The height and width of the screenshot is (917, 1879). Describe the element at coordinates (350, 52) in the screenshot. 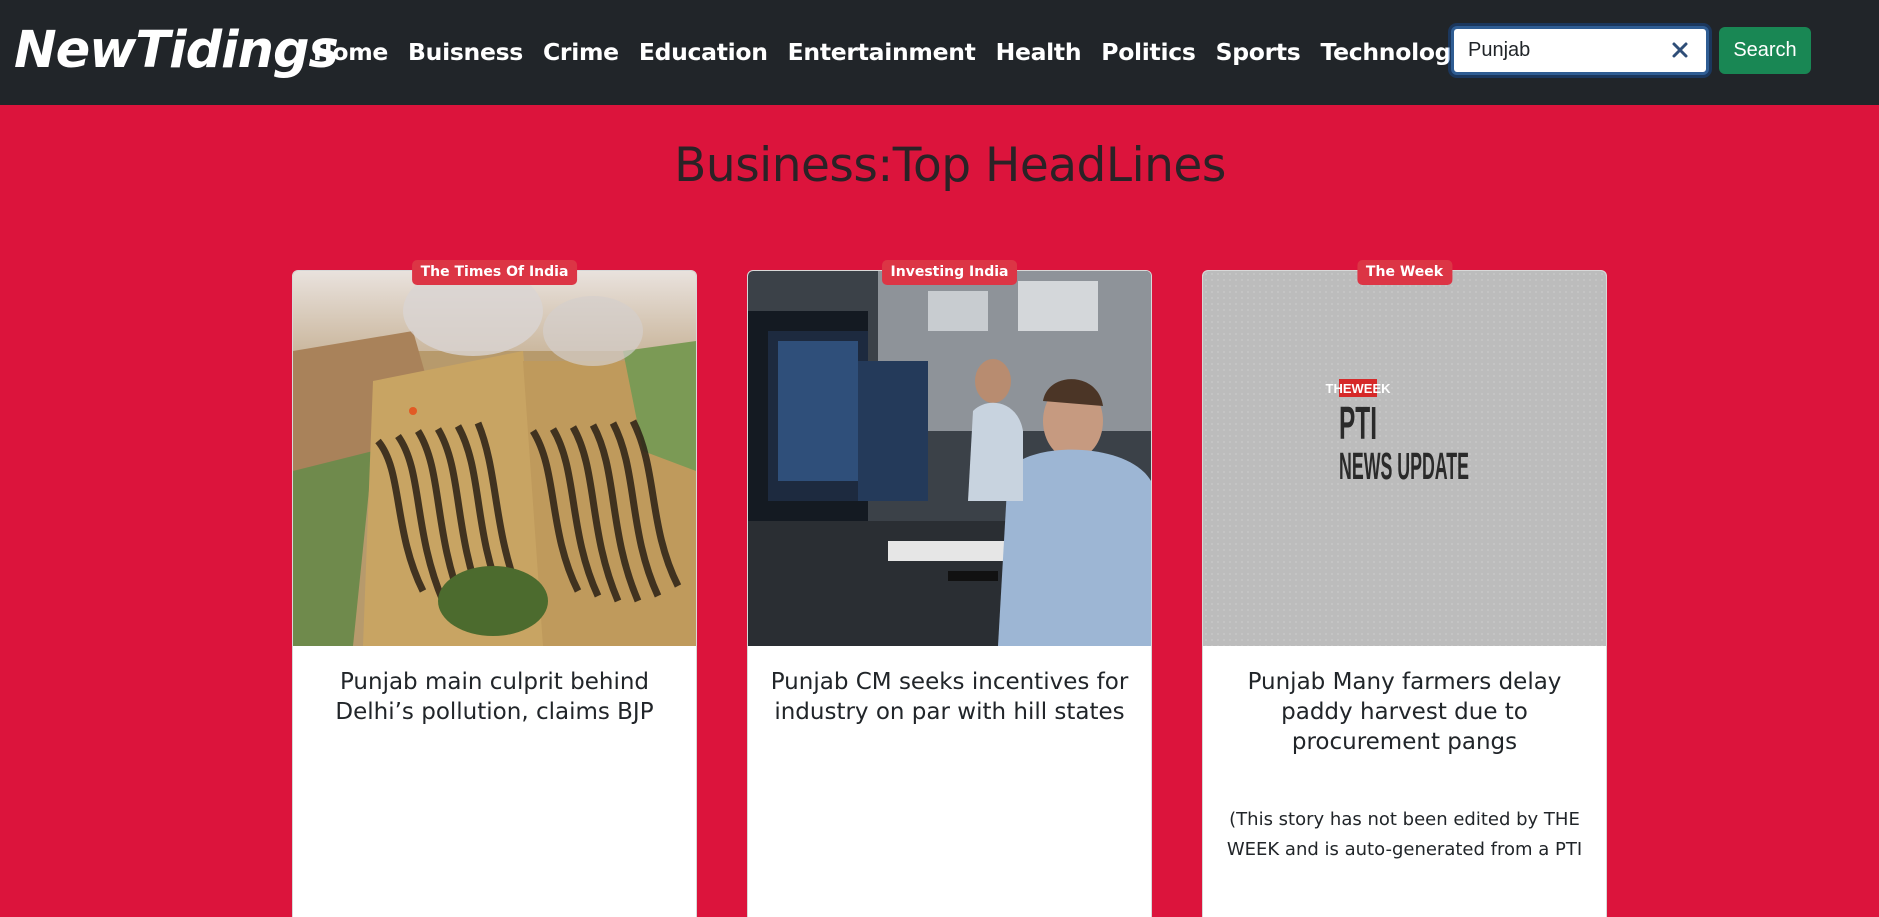

I see `nav-link-home: Home` at that location.